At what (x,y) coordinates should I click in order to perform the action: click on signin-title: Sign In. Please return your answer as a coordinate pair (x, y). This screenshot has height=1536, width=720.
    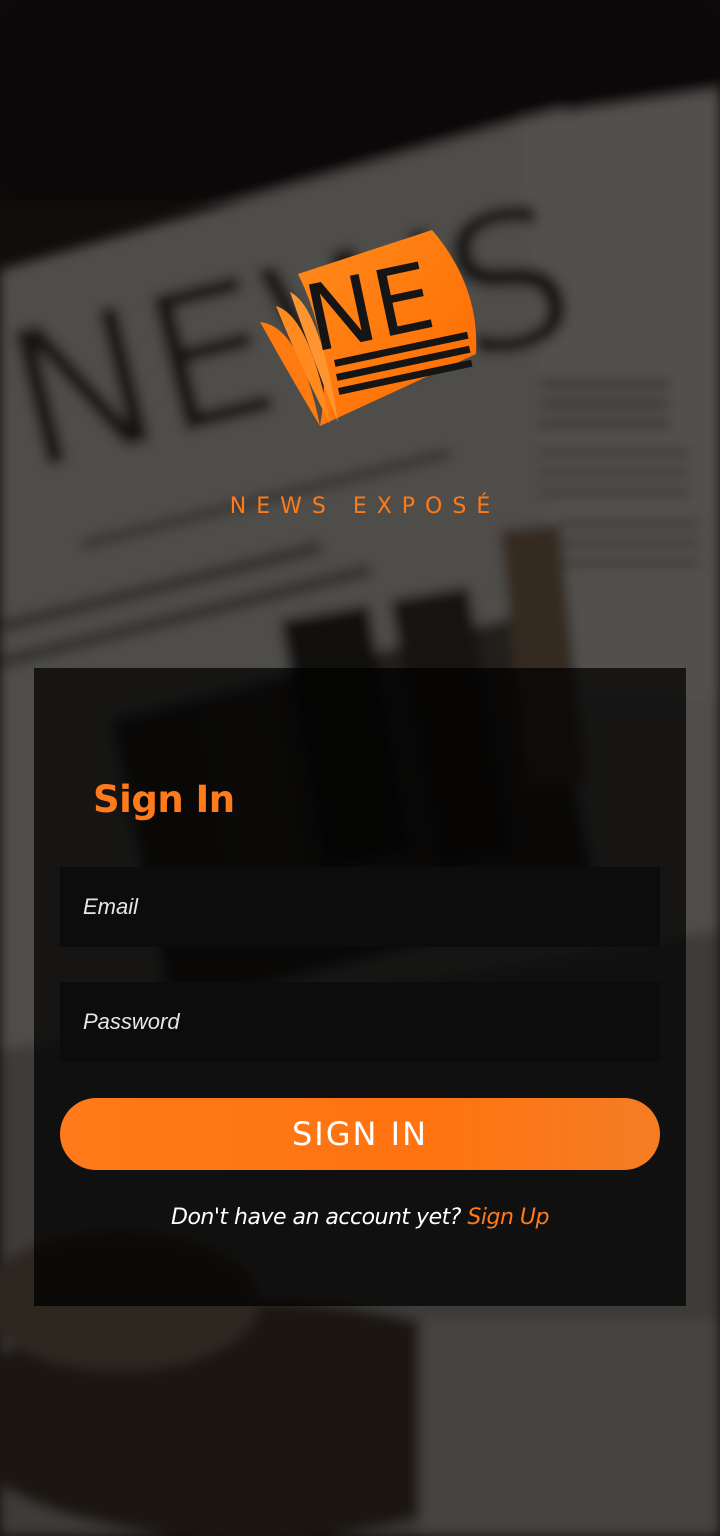
    Looking at the image, I should click on (164, 799).